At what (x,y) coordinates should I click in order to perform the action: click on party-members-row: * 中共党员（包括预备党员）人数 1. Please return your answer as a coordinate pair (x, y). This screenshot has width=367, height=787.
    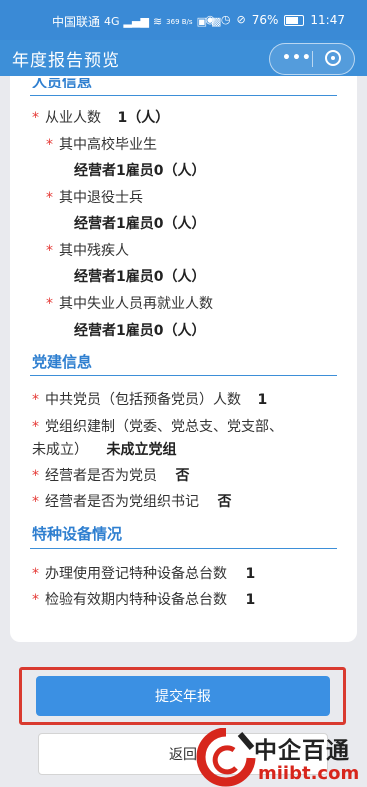
    Looking at the image, I should click on (149, 399).